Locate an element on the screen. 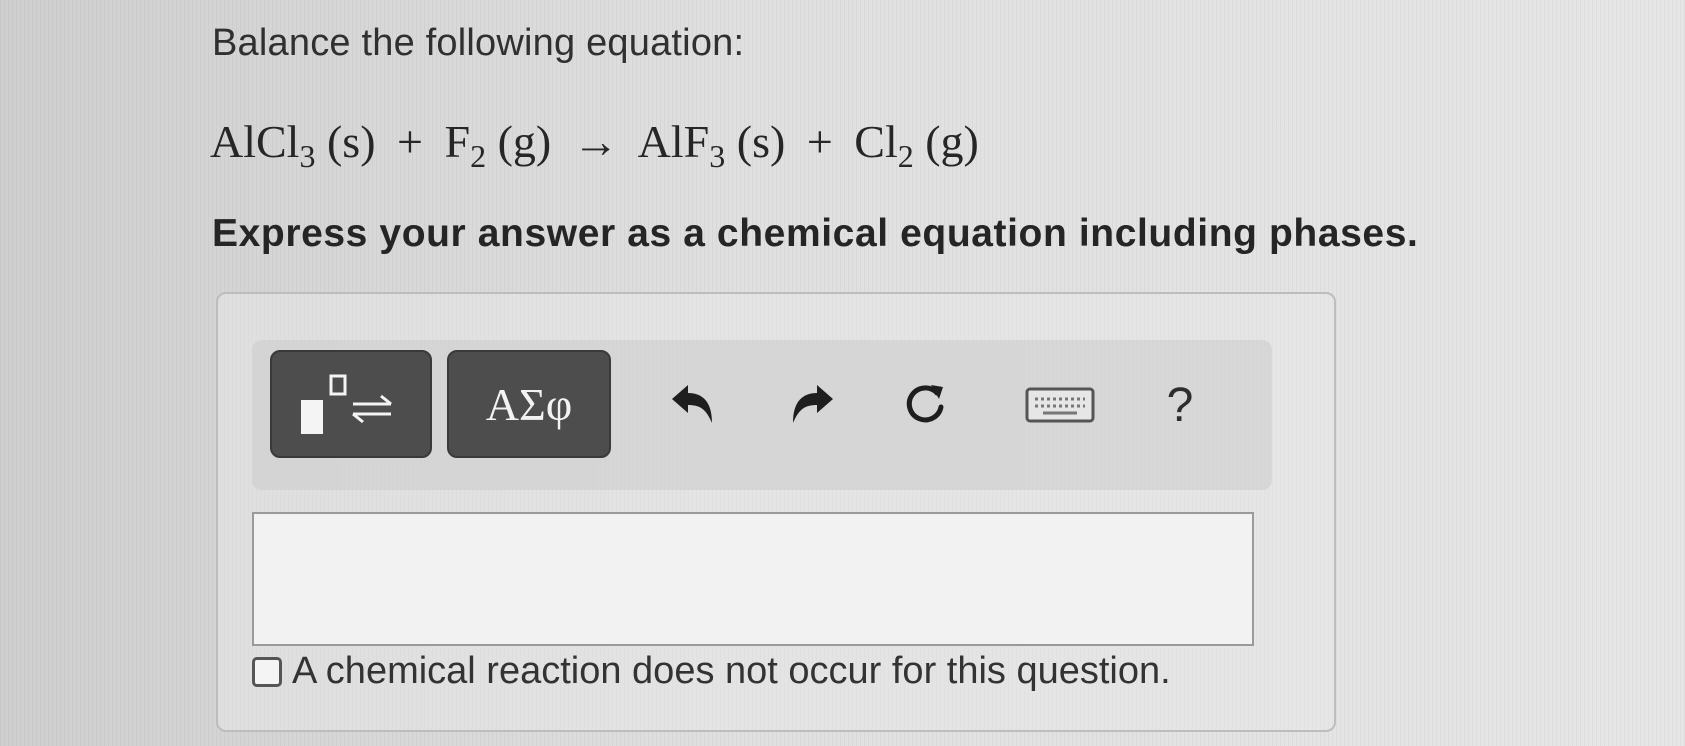 The width and height of the screenshot is (1685, 746). templates-button is located at coordinates (351, 404).